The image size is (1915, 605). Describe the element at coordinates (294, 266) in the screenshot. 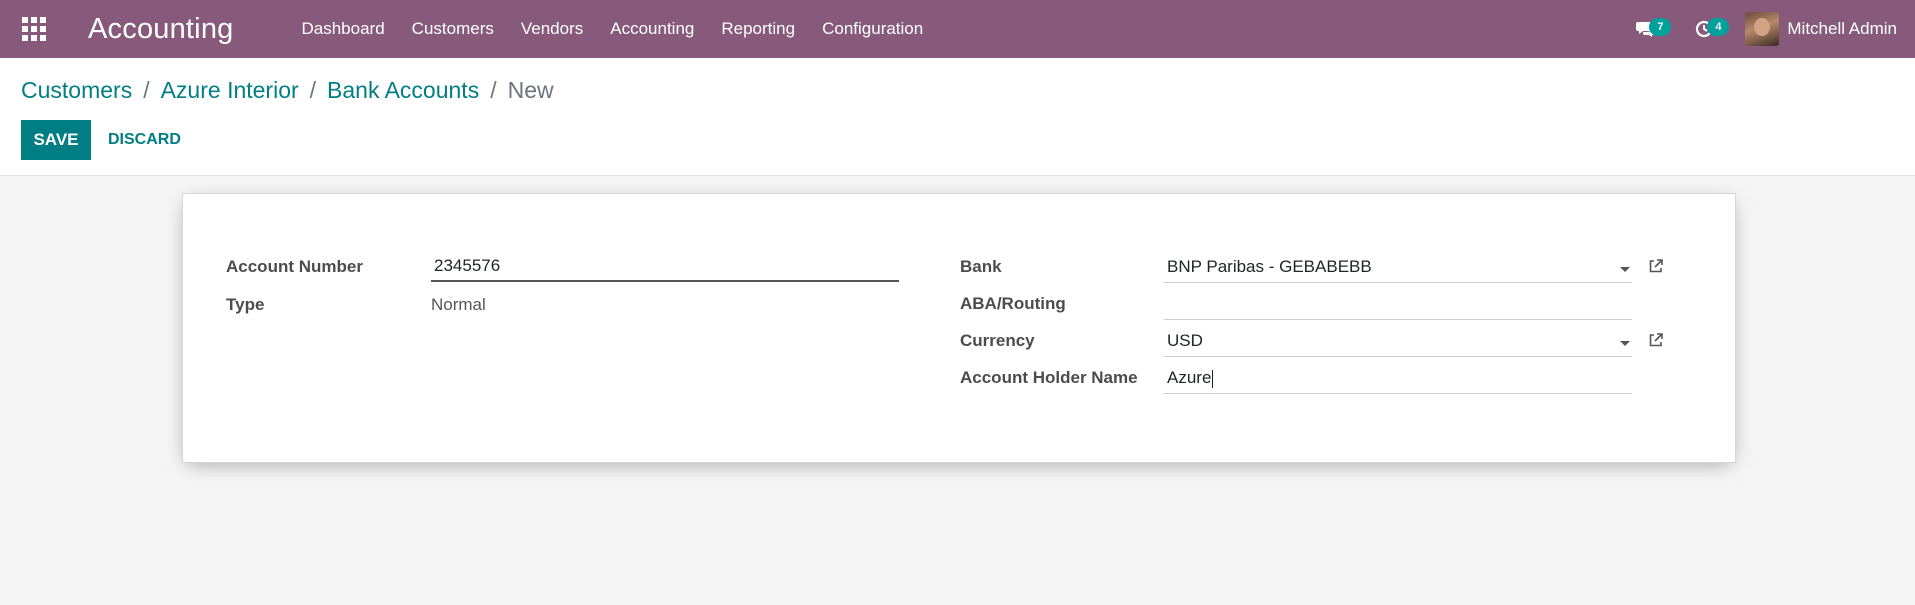

I see `account-number-label: Account Number` at that location.